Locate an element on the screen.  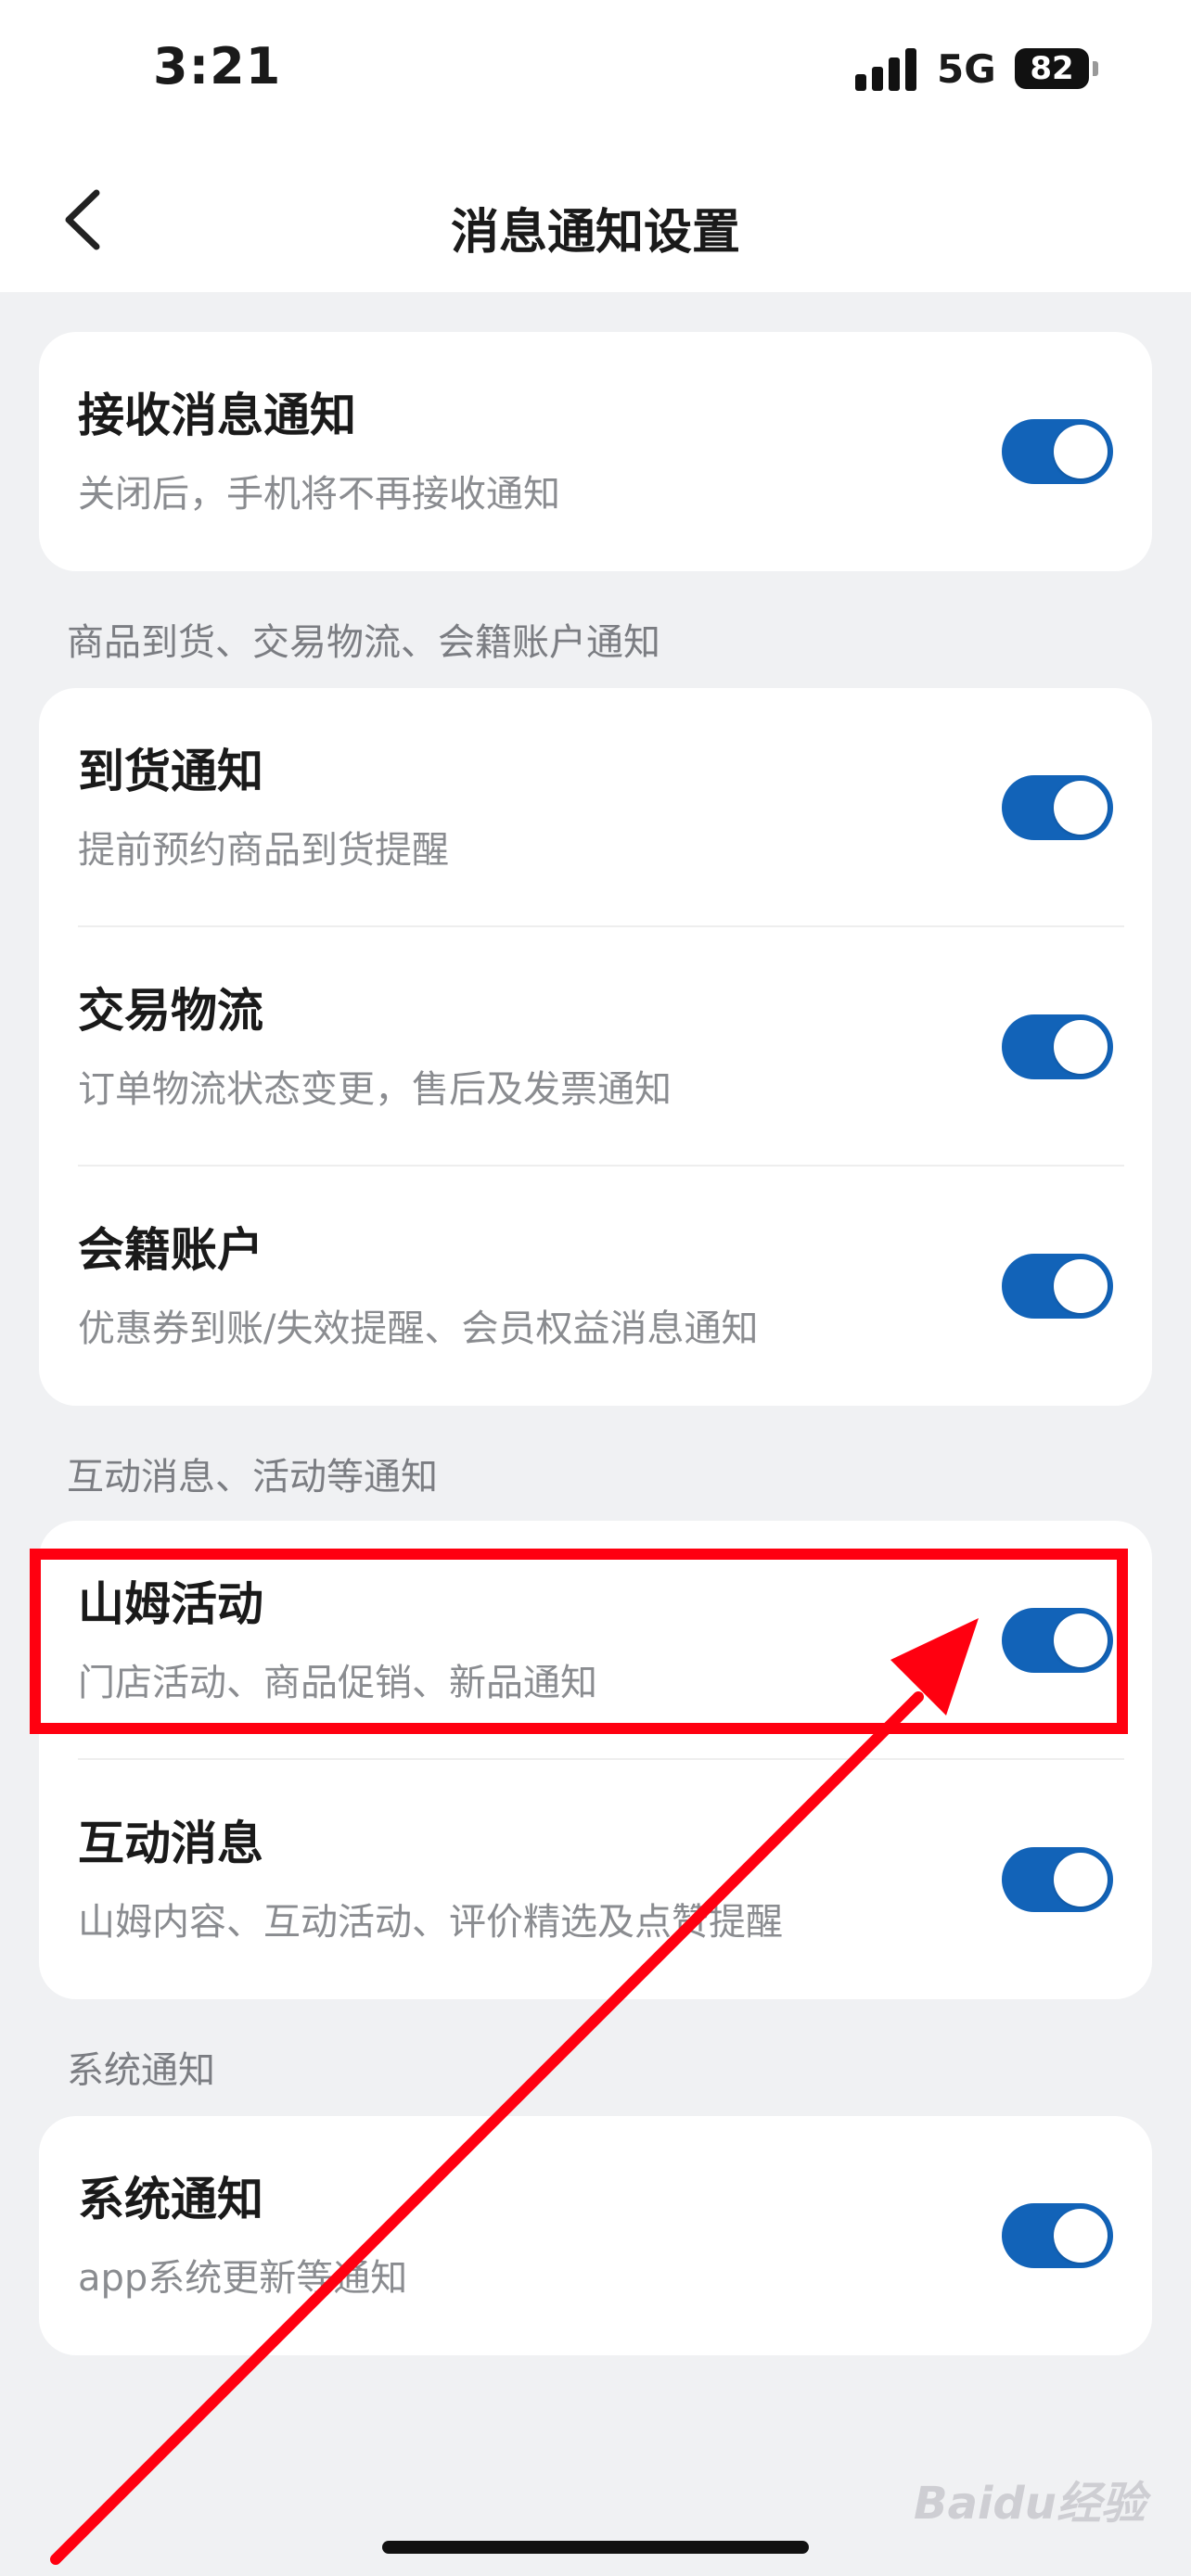
toggle-interaction is located at coordinates (1058, 1880).